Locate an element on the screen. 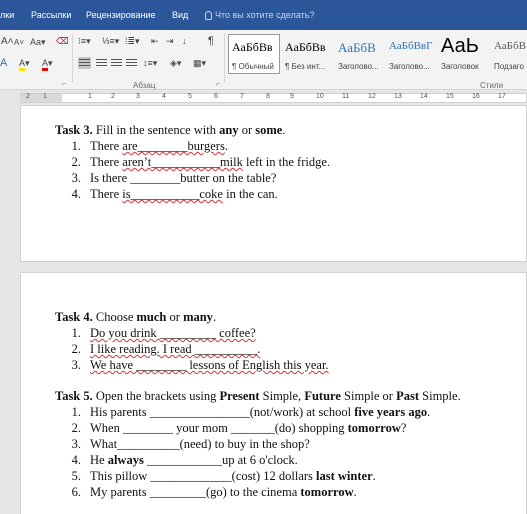 This screenshot has width=527, height=514. clear-formatting-icon: ⌫ is located at coordinates (62, 41).